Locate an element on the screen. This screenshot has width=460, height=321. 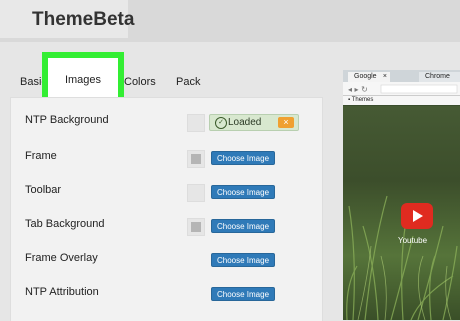
remove-image-button: × is located at coordinates (286, 122).